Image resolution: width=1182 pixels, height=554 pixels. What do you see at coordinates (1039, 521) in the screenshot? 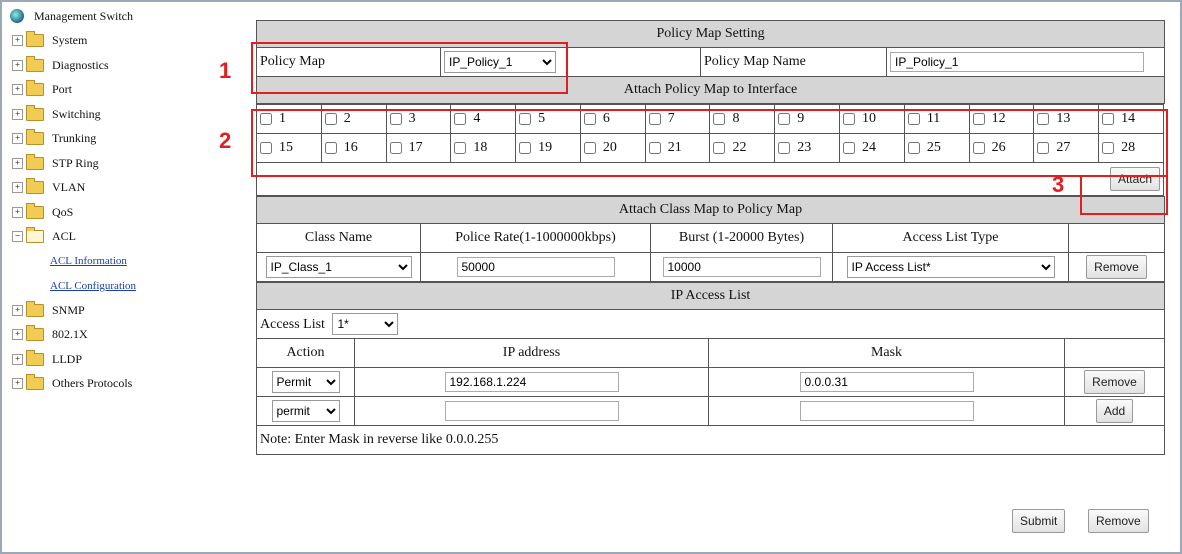
I see `submit-button: Submit` at bounding box center [1039, 521].